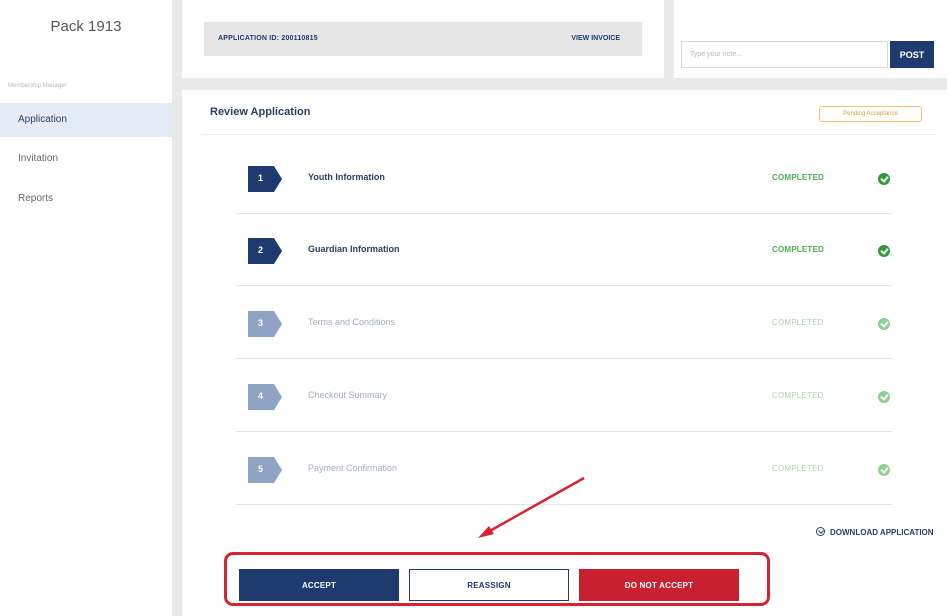 The image size is (947, 616). Describe the element at coordinates (37, 86) in the screenshot. I see `sidebar-section-label: Membership Manager` at that location.